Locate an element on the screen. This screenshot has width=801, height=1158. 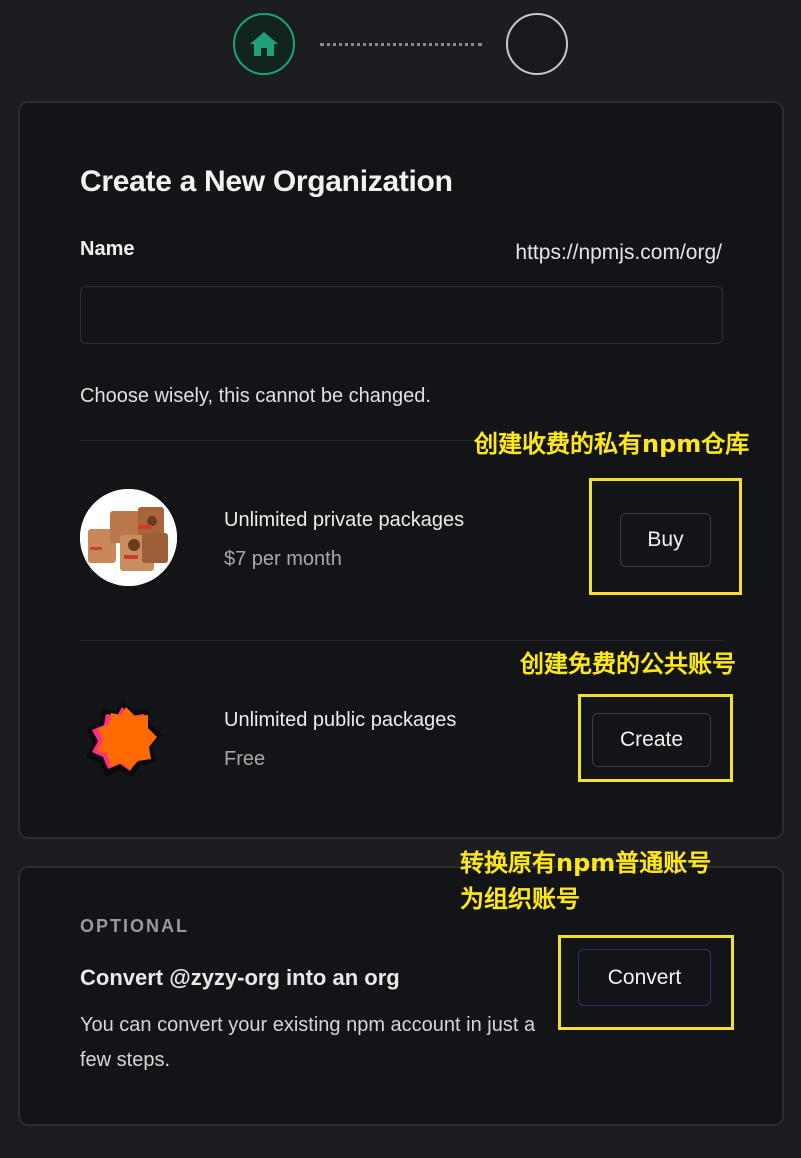
highlight-box-convert is located at coordinates (646, 982).